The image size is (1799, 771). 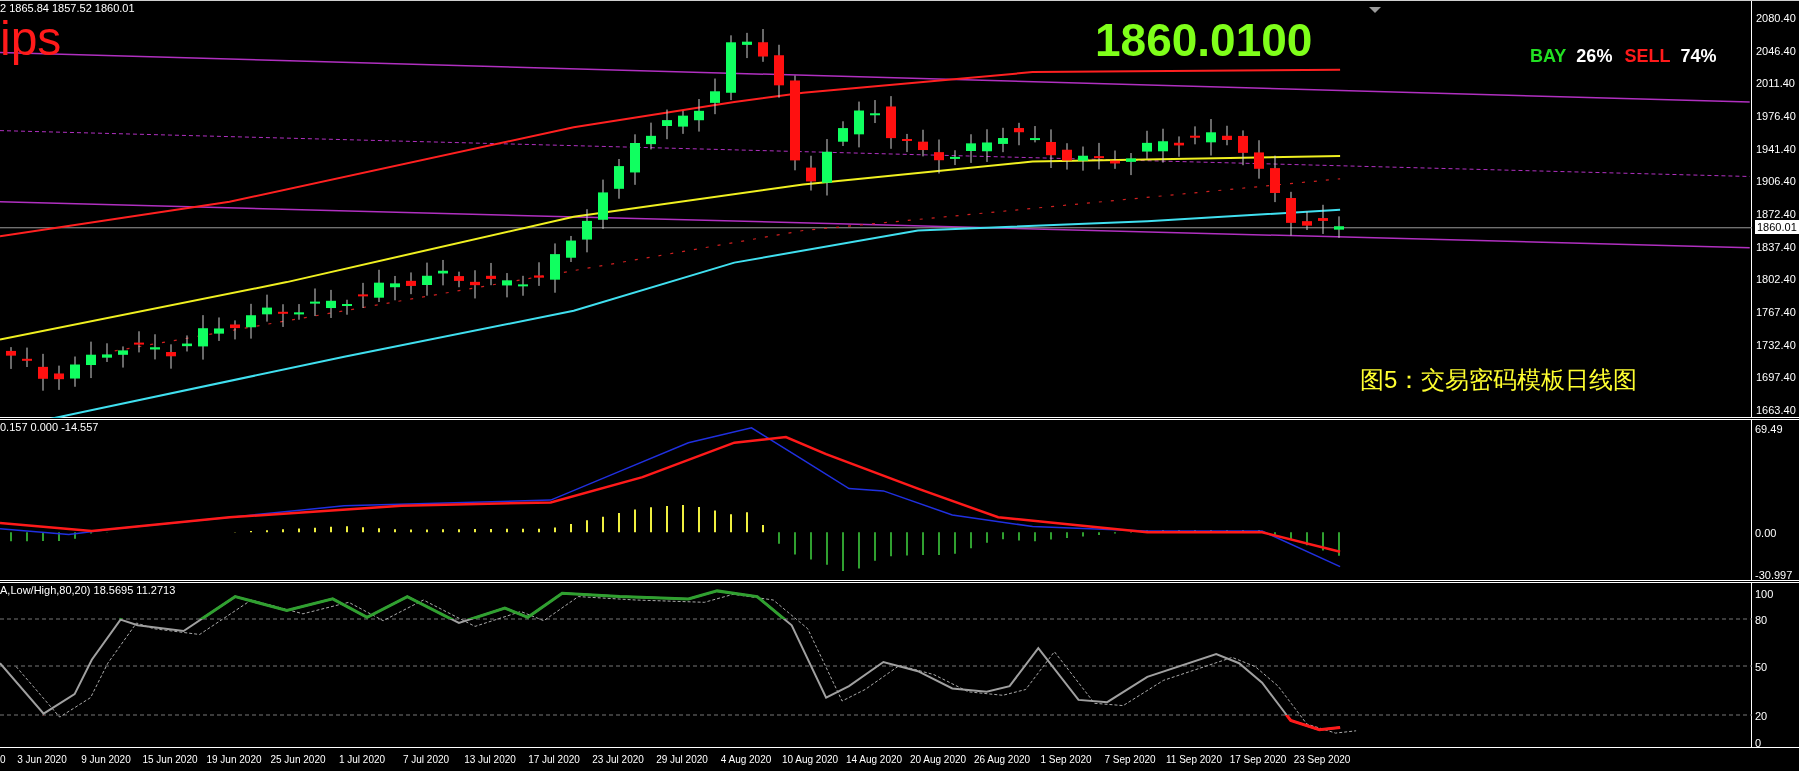 I want to click on time-axis-label: 0, so click(x=3, y=760).